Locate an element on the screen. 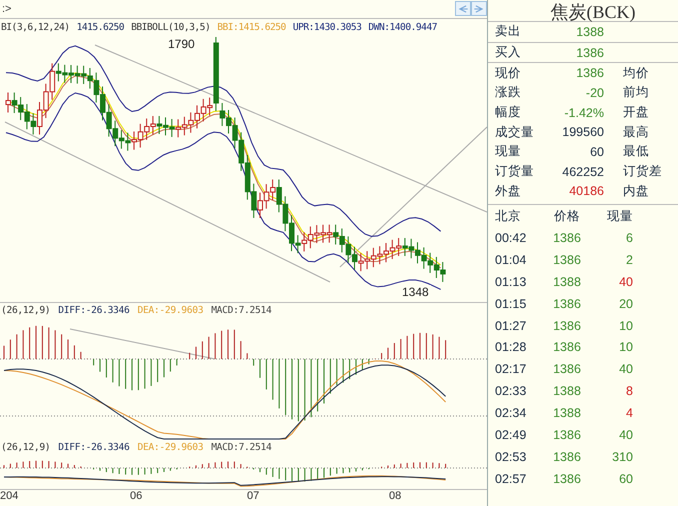 The width and height of the screenshot is (678, 506). column-header: 价格 is located at coordinates (567, 216).